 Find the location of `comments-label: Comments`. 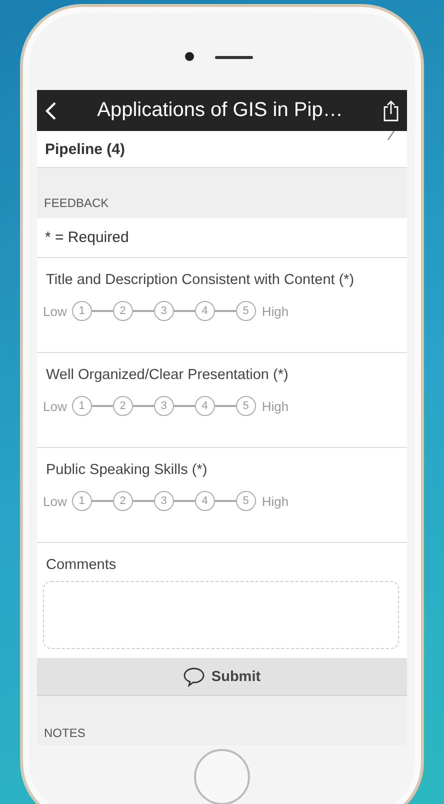

comments-label: Comments is located at coordinates (82, 565).